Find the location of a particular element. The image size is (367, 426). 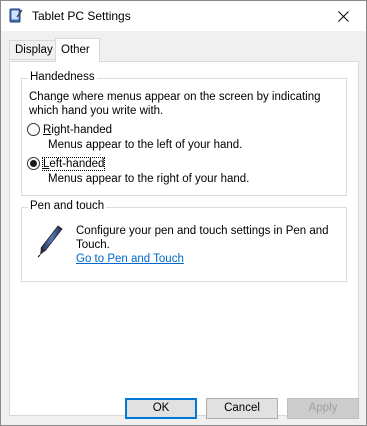

handedness-group-title: Handedness is located at coordinates (62, 77).